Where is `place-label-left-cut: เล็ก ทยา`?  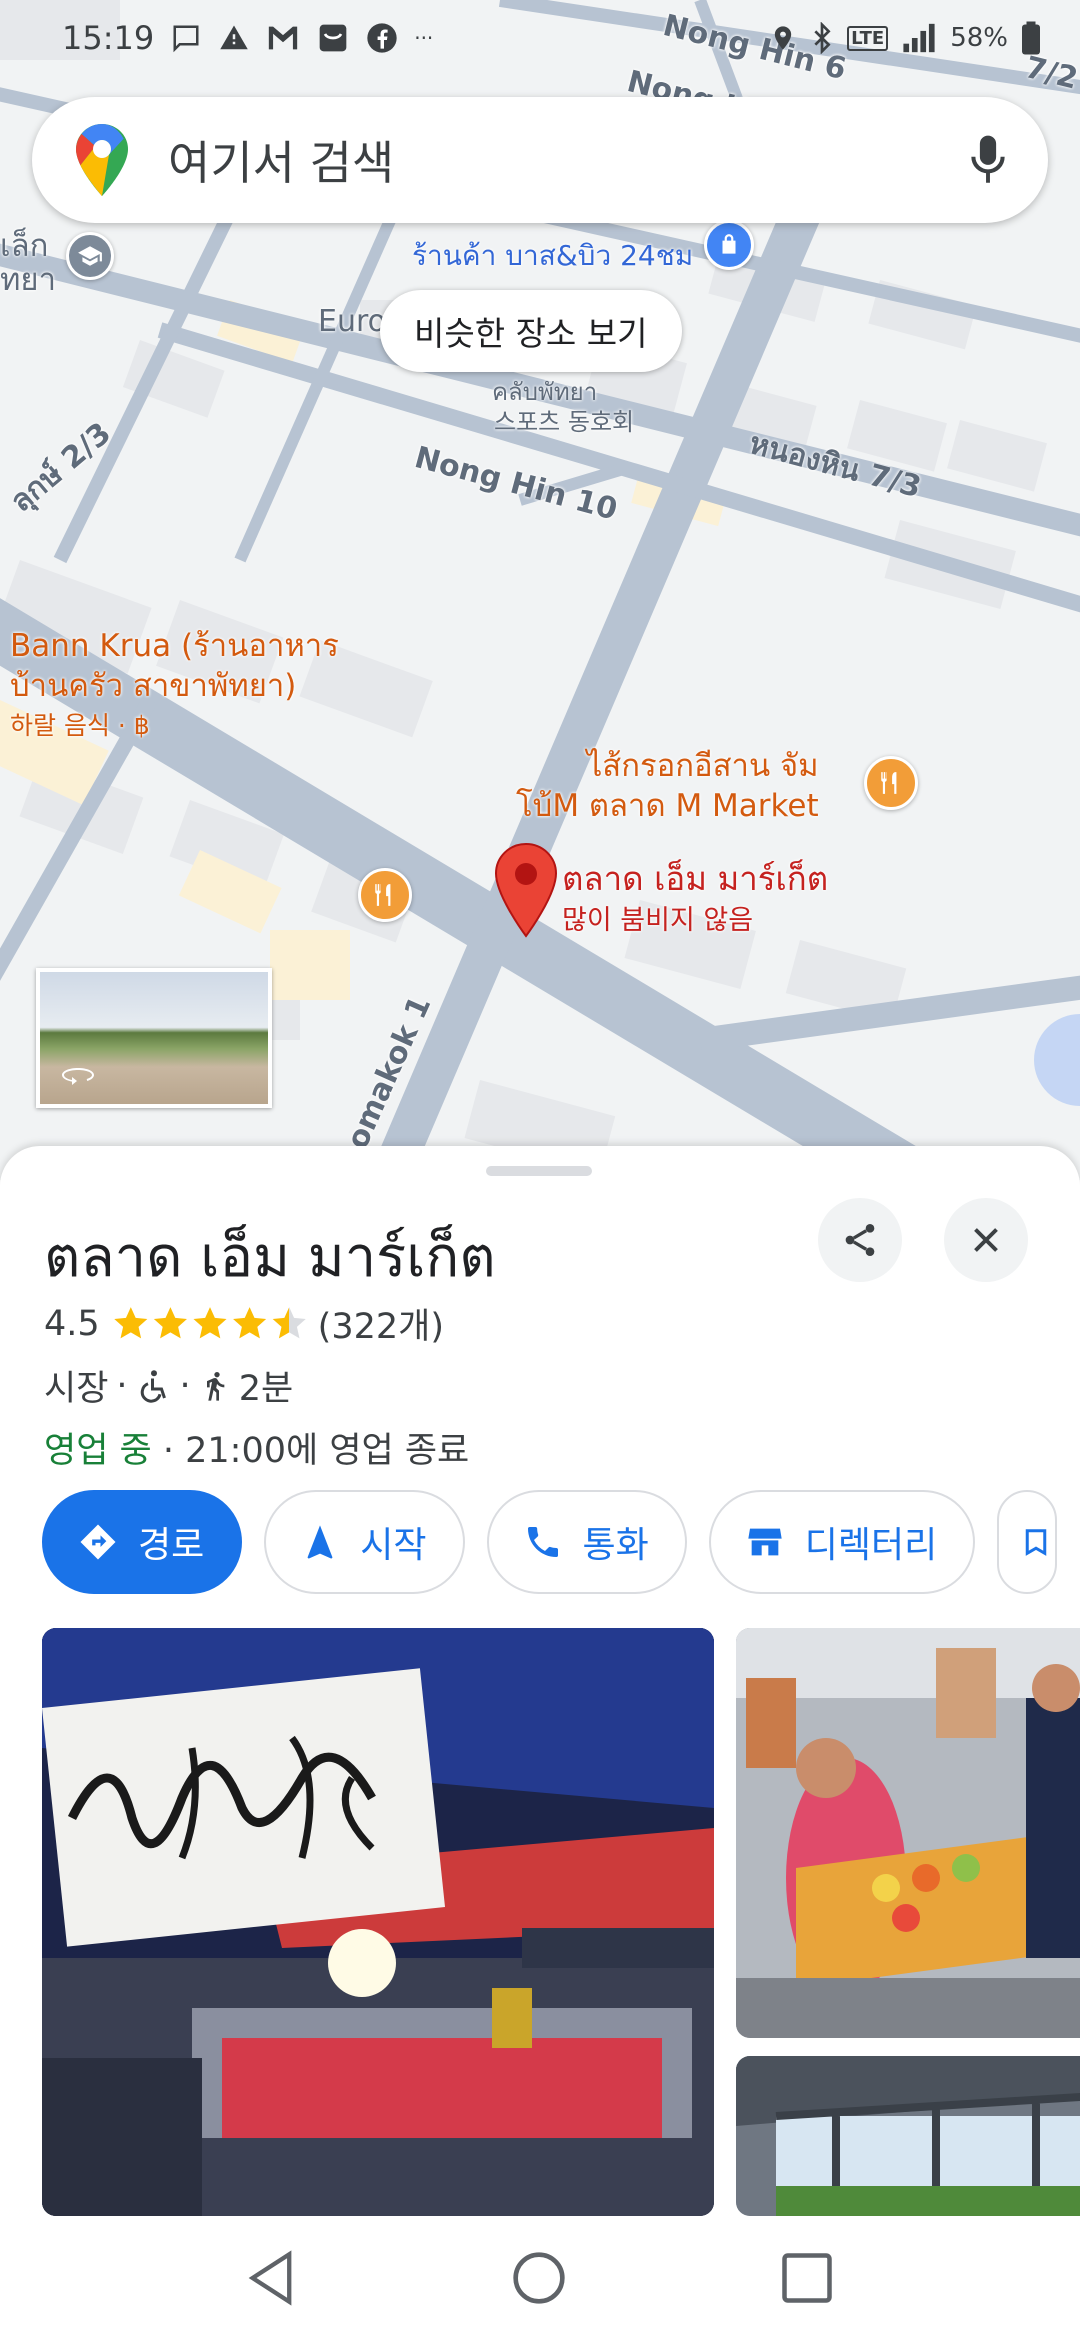 place-label-left-cut: เล็ก ทยา is located at coordinates (28, 263).